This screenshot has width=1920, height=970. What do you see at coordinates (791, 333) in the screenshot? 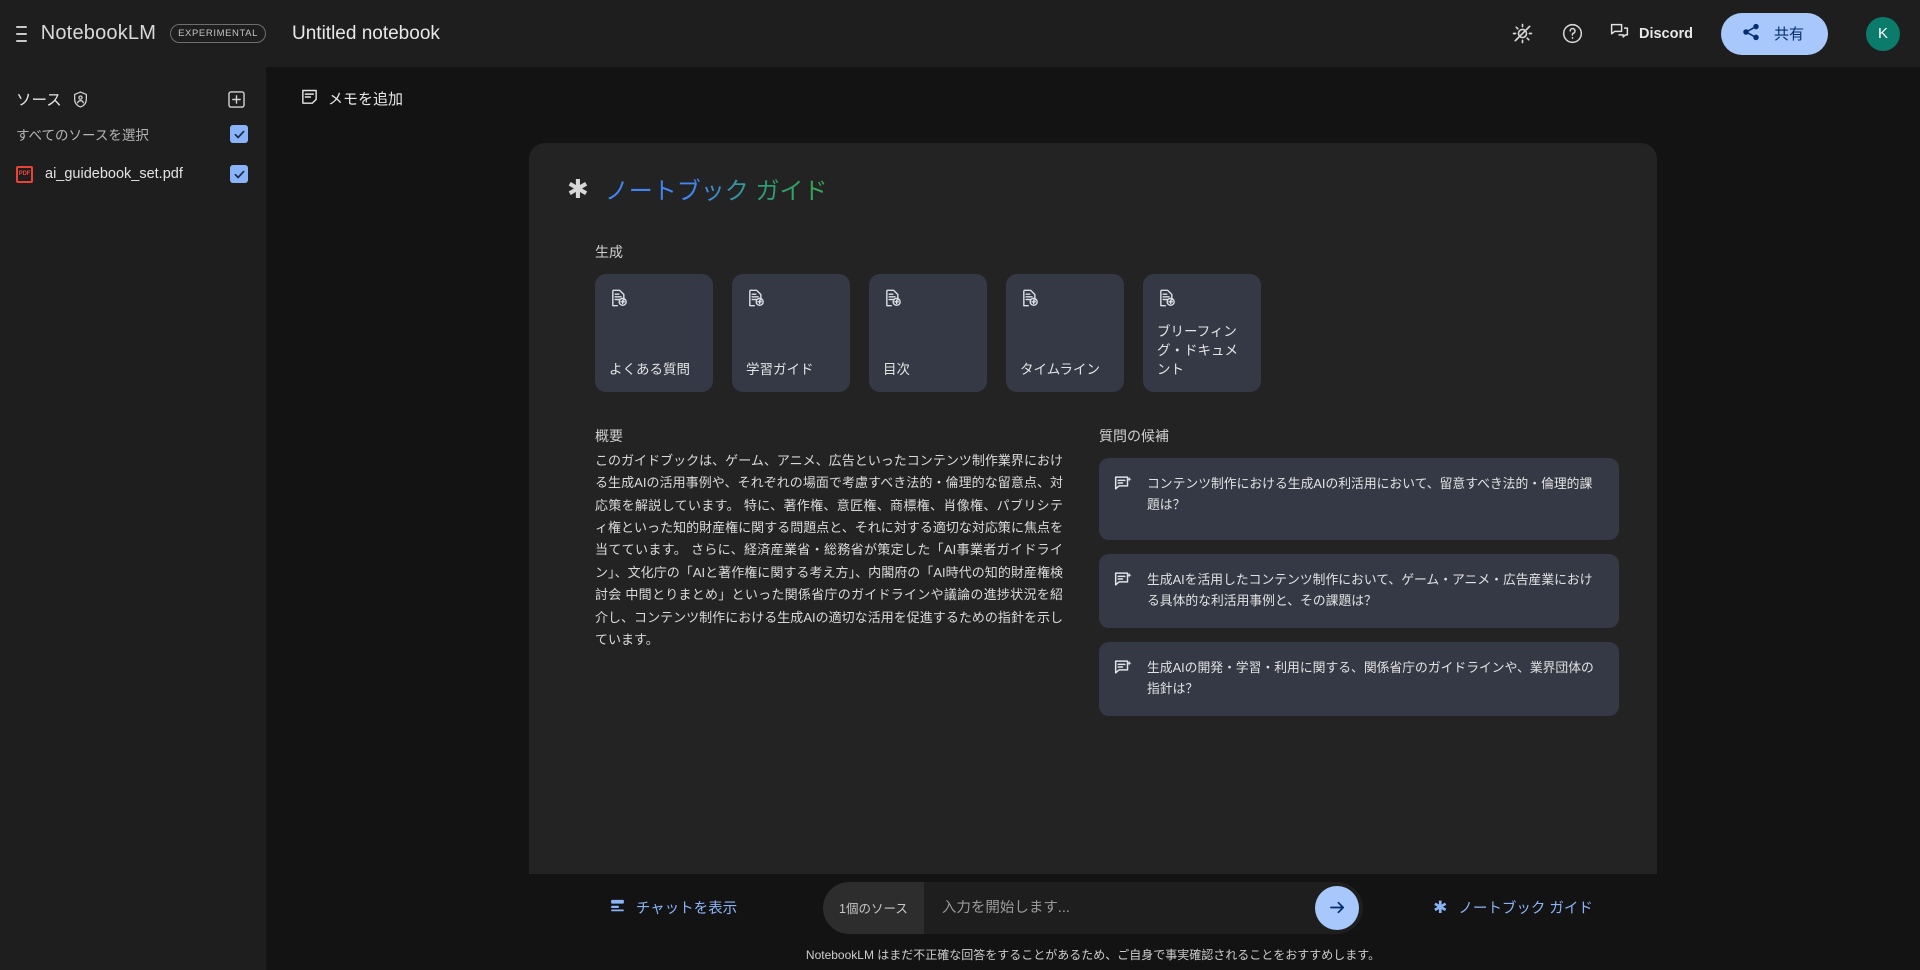
I see `generate-card-study-guide: 学習ガイド` at bounding box center [791, 333].